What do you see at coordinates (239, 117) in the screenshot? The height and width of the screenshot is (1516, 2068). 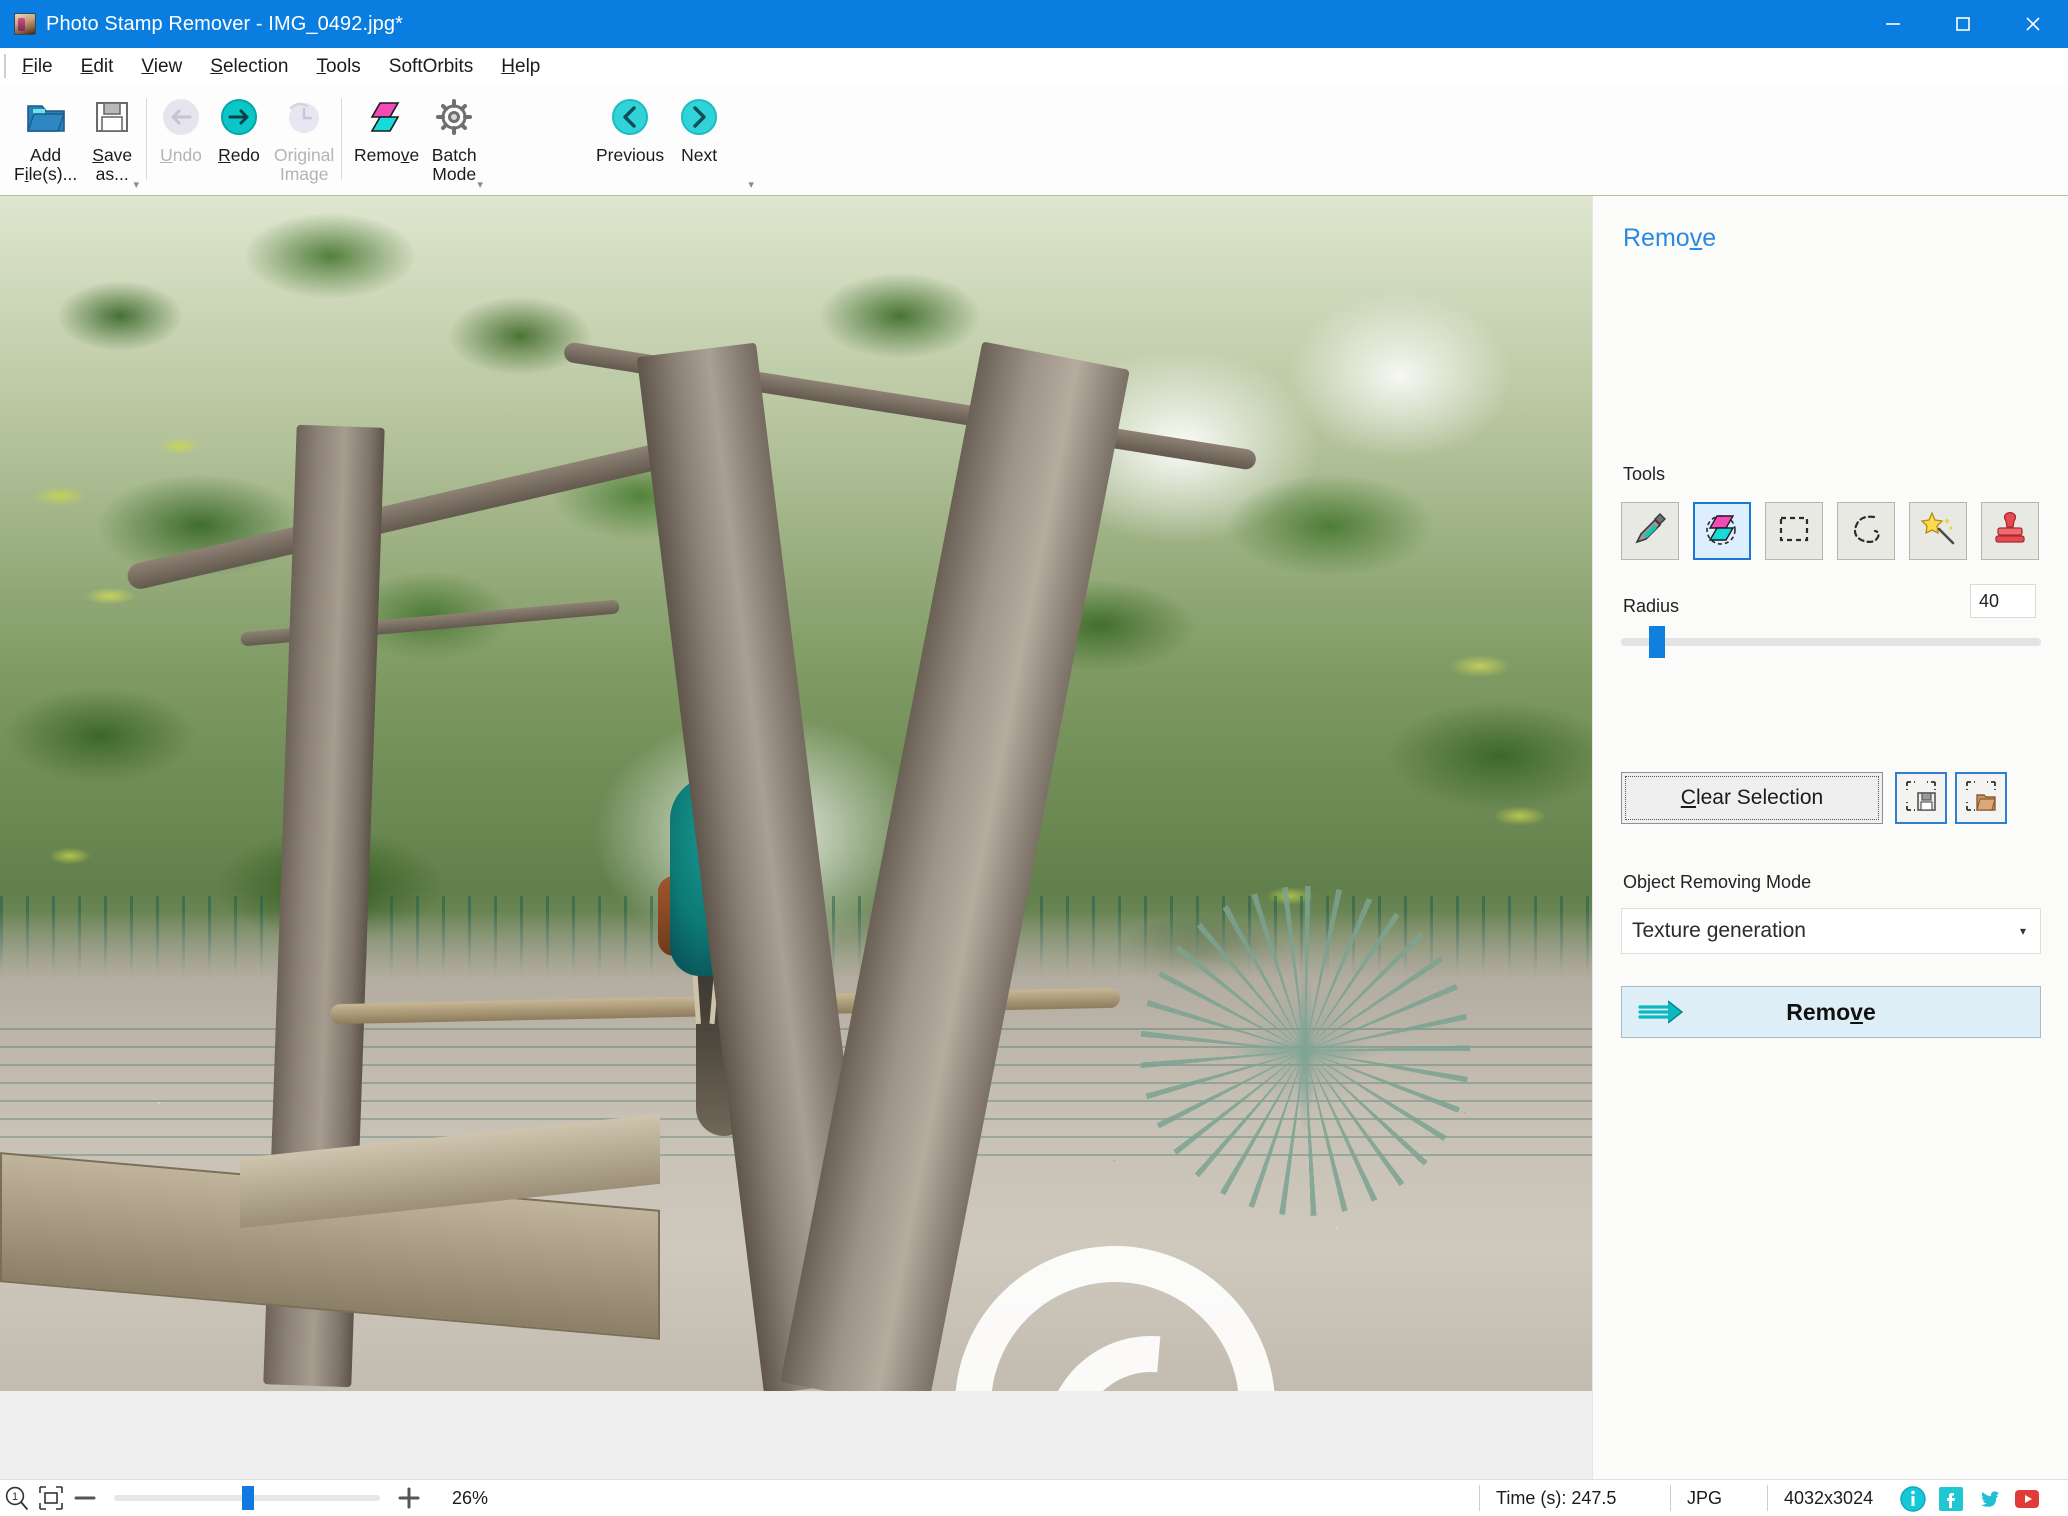 I see `redo-arrow-icon` at bounding box center [239, 117].